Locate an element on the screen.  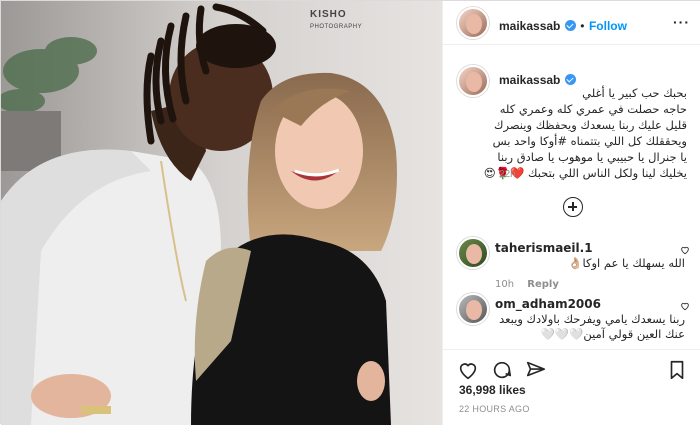
comment-time: 10h is located at coordinates (504, 284).